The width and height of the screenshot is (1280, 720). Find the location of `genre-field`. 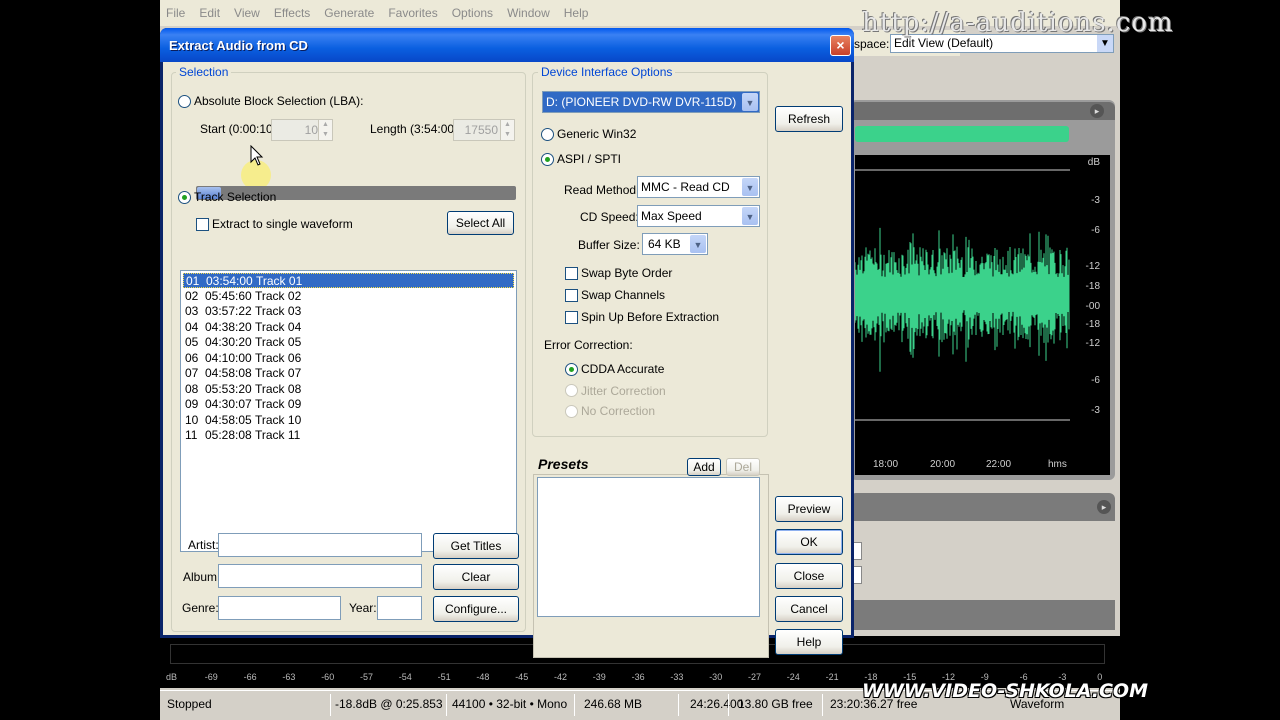

genre-field is located at coordinates (279, 608).